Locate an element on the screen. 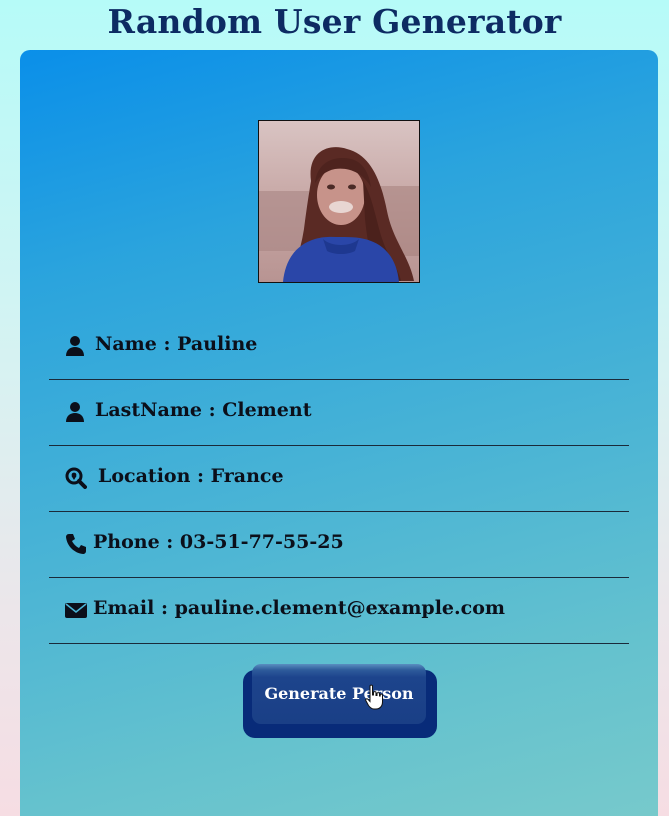 Image resolution: width=669 pixels, height=816 pixels. page-title: Random User Generator is located at coordinates (334, 21).